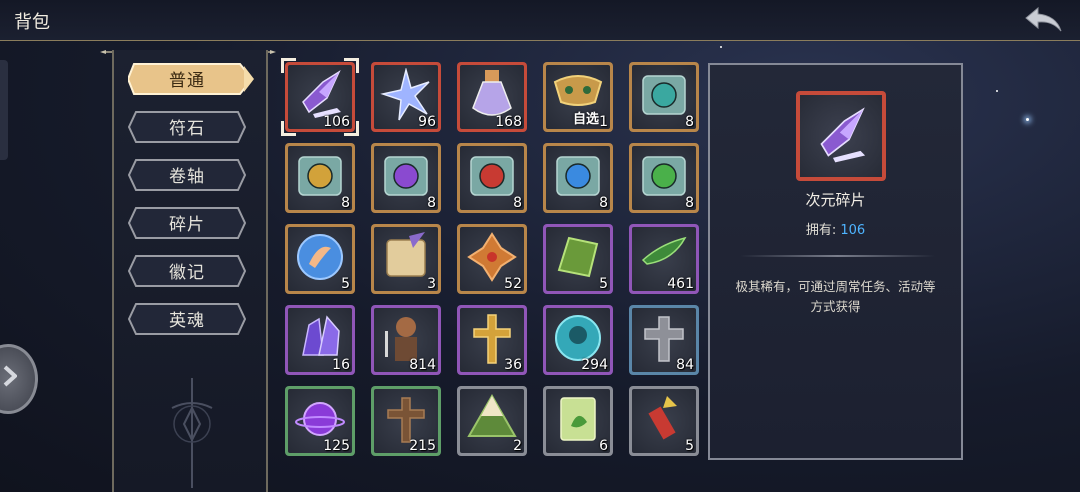 This screenshot has height=492, width=1080. What do you see at coordinates (320, 421) in the screenshot?
I see `inventory-slot: 125` at bounding box center [320, 421].